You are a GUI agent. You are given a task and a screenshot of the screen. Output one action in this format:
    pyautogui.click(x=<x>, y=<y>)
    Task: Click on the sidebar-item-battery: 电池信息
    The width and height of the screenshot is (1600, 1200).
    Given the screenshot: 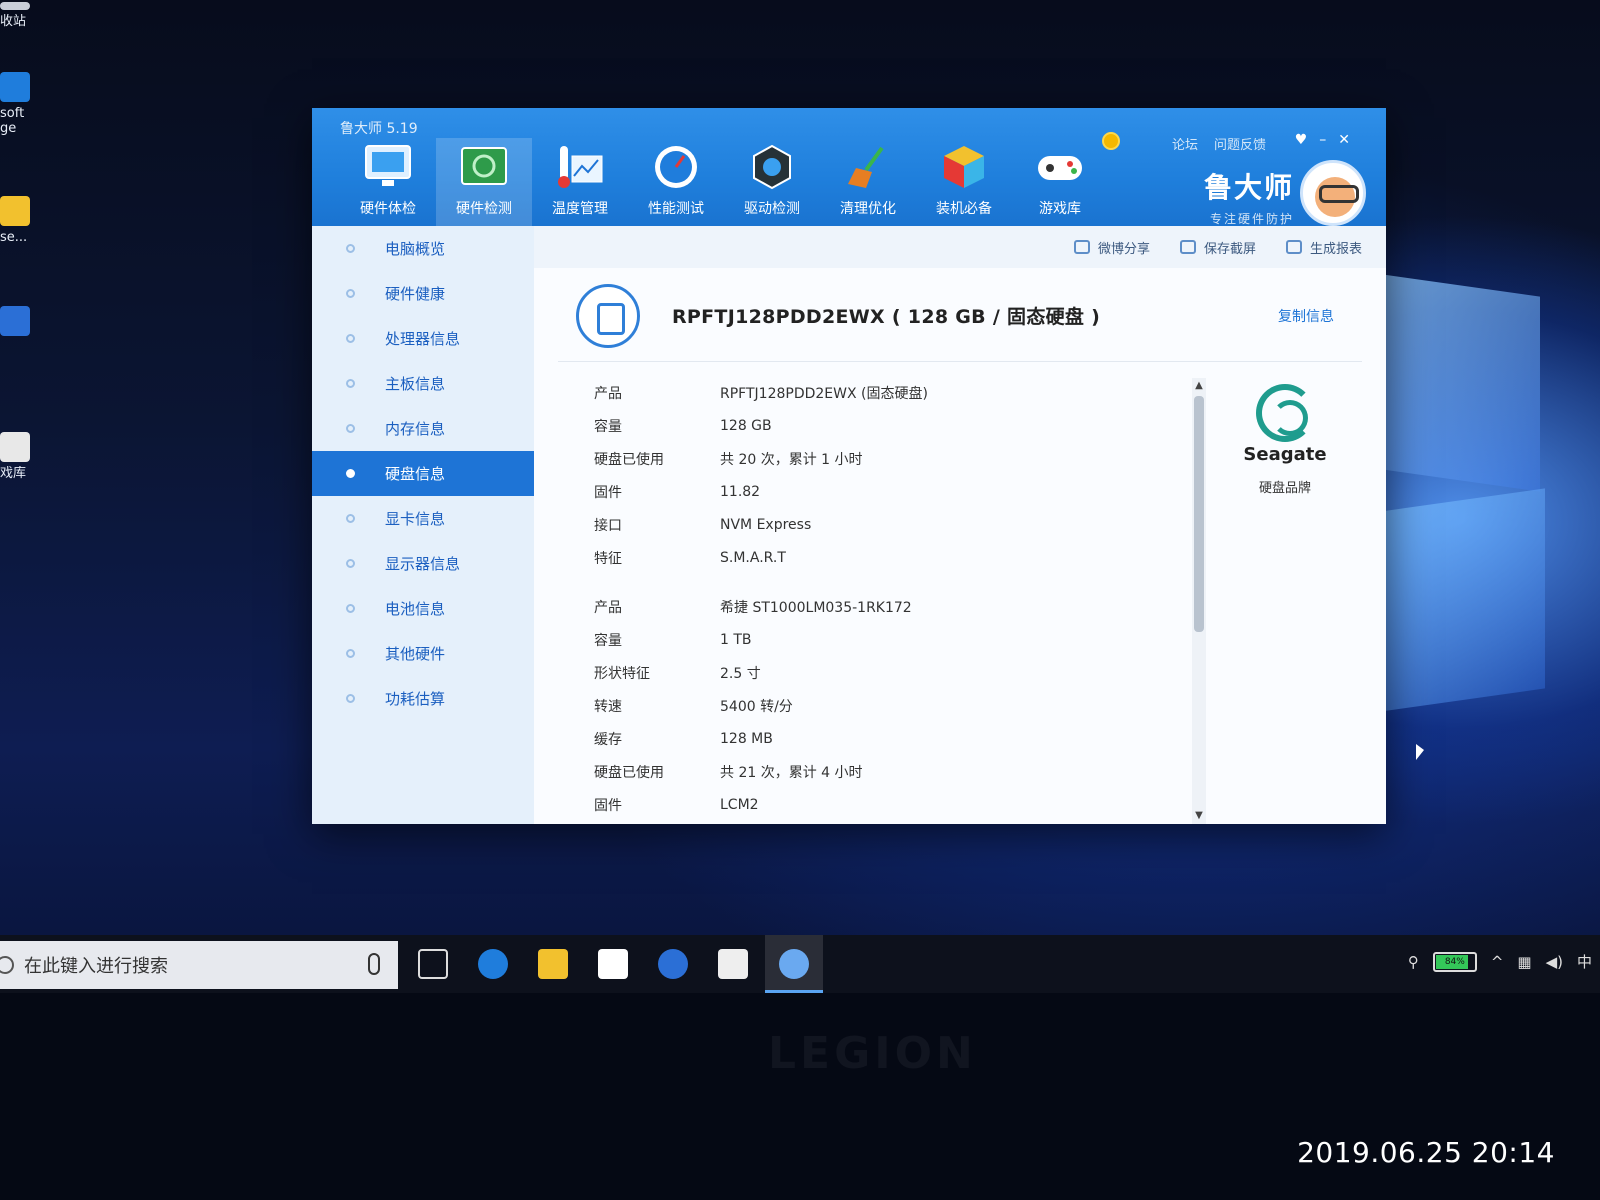 What is the action you would take?
    pyautogui.click(x=423, y=608)
    